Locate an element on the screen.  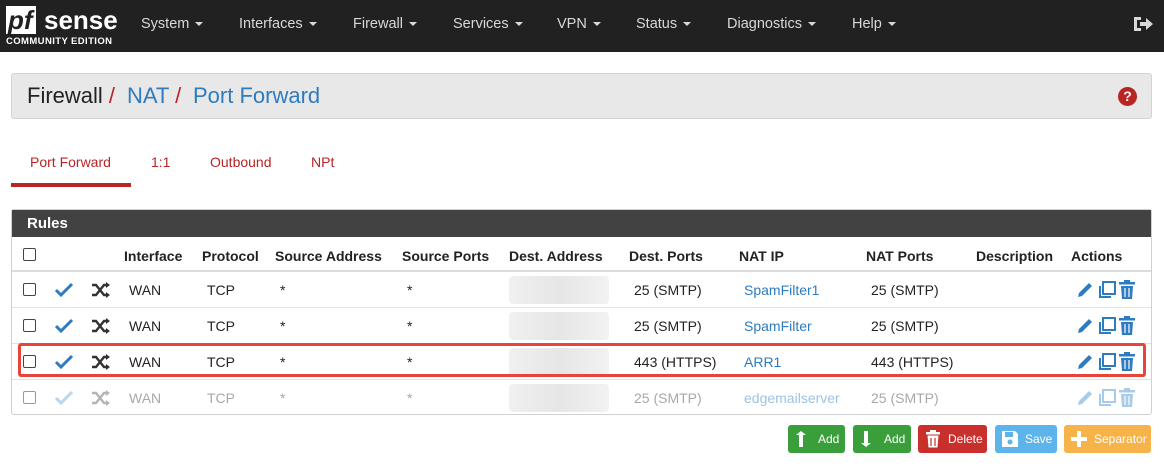
nav-vpn: VPN is located at coordinates (579, 26).